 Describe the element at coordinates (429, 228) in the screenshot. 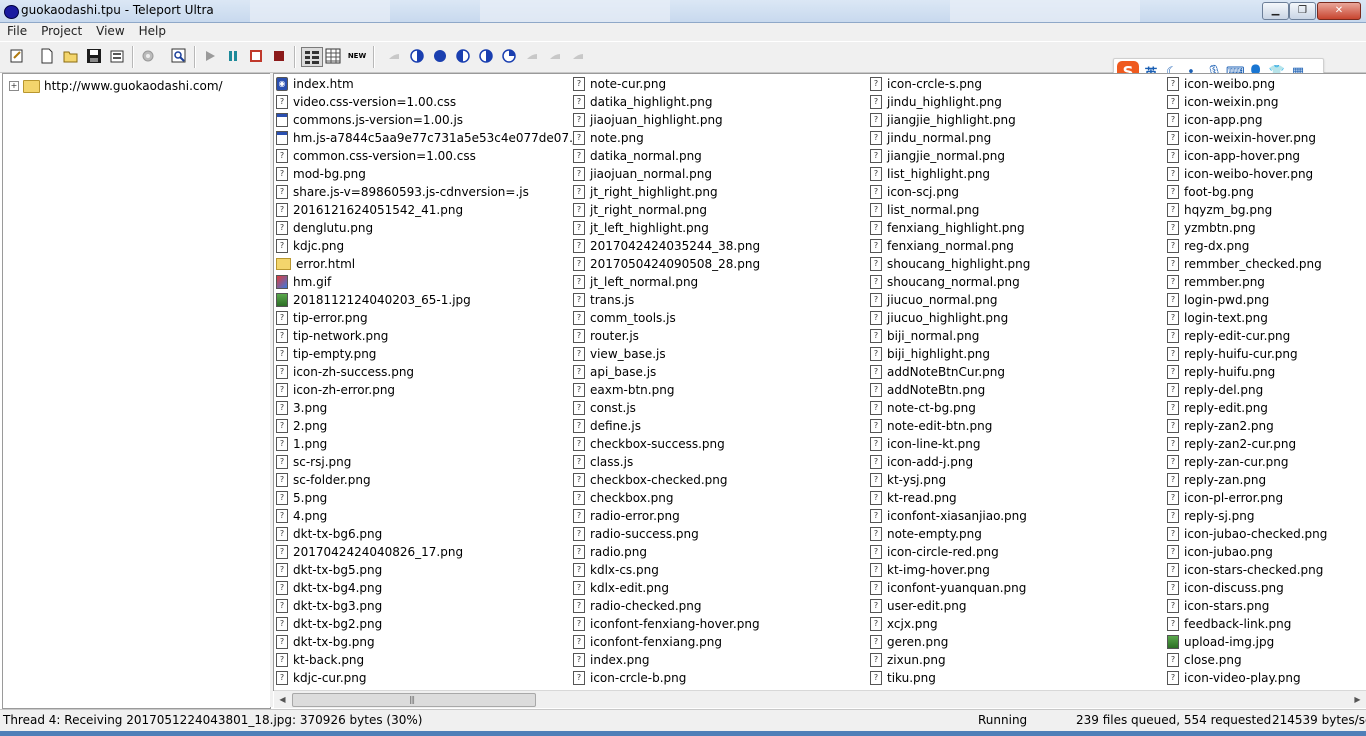

I see `file-list-item: ? denglutu.png` at that location.